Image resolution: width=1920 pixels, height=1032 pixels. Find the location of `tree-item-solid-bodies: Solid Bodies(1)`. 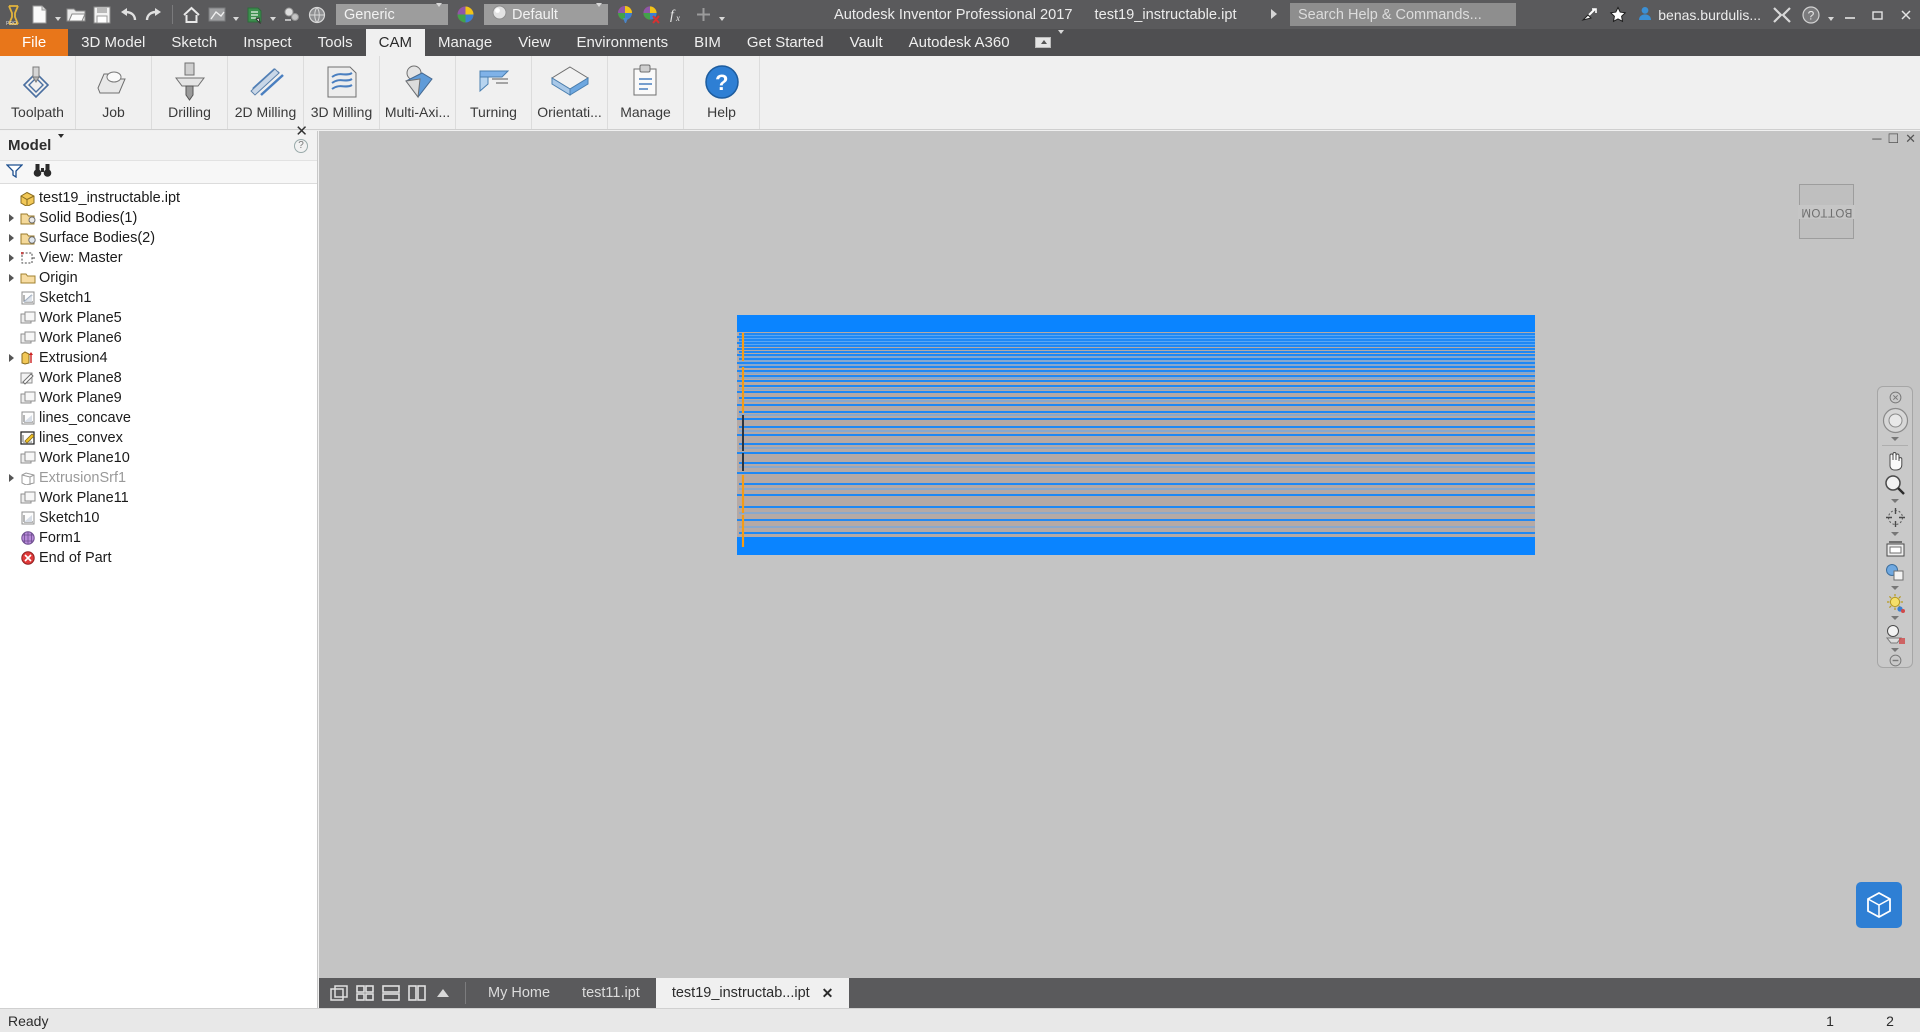

tree-item-solid-bodies: Solid Bodies(1) is located at coordinates (158, 218).